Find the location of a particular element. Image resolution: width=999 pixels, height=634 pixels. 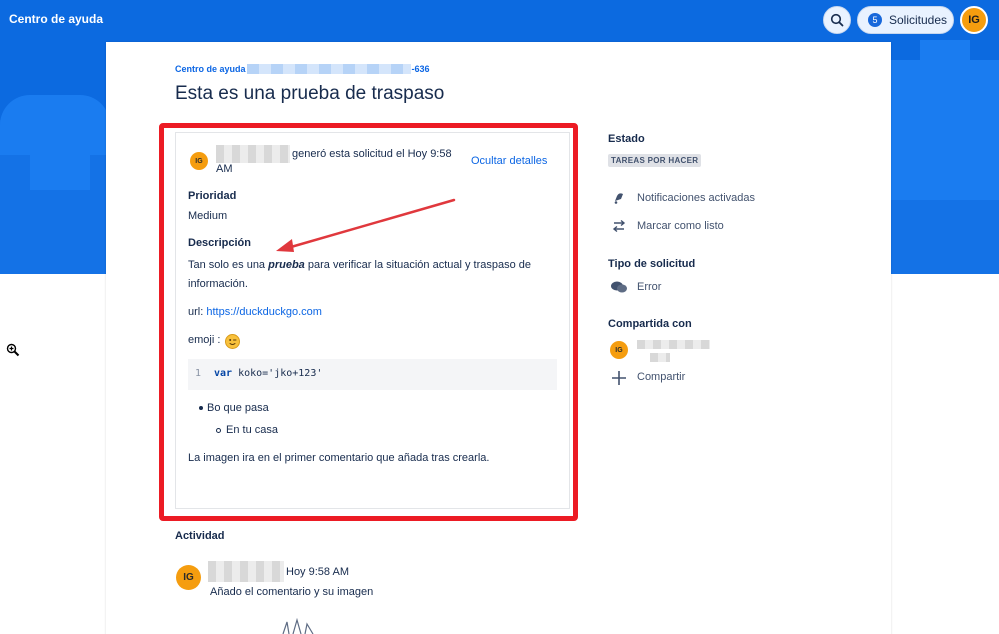

notifications-toggle: Notificaciones activadas is located at coordinates (696, 198).